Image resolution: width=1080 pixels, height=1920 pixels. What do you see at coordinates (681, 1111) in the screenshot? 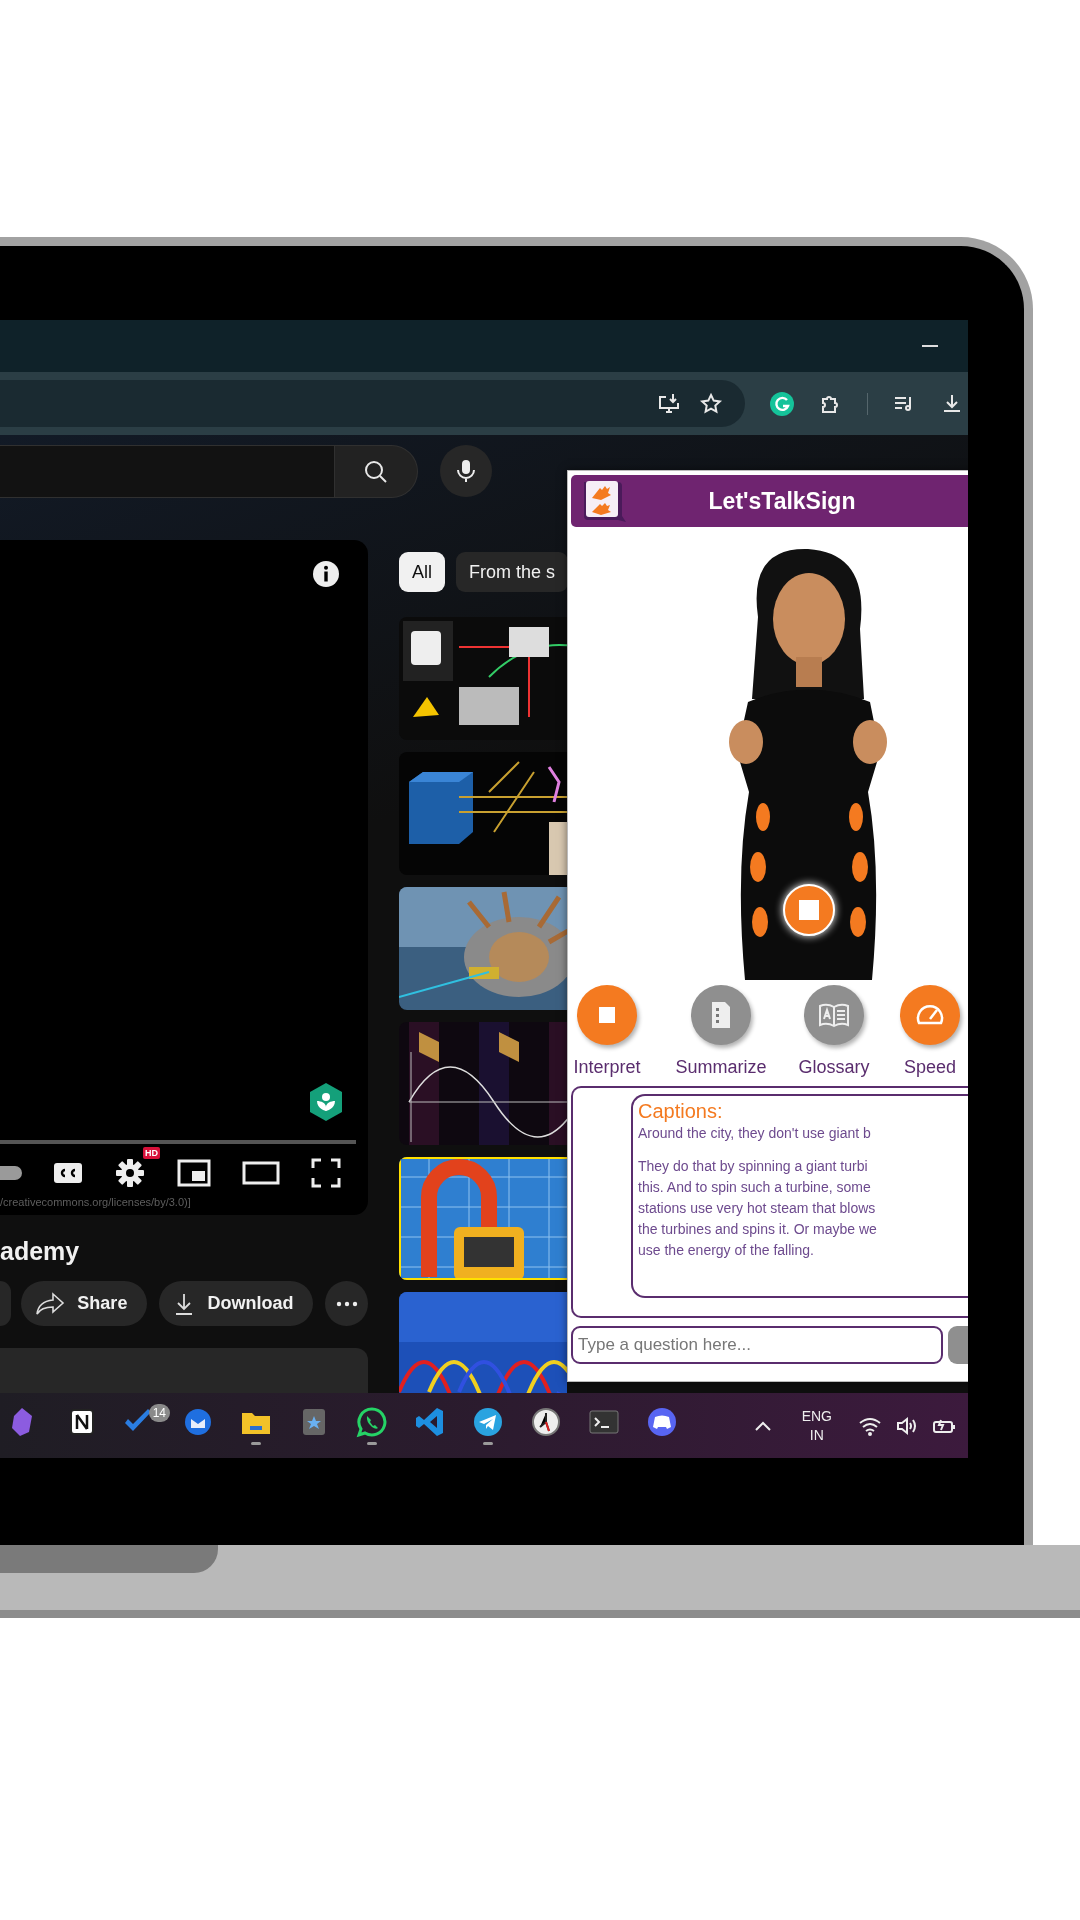
I see `captions-heading: Captions:` at bounding box center [681, 1111].